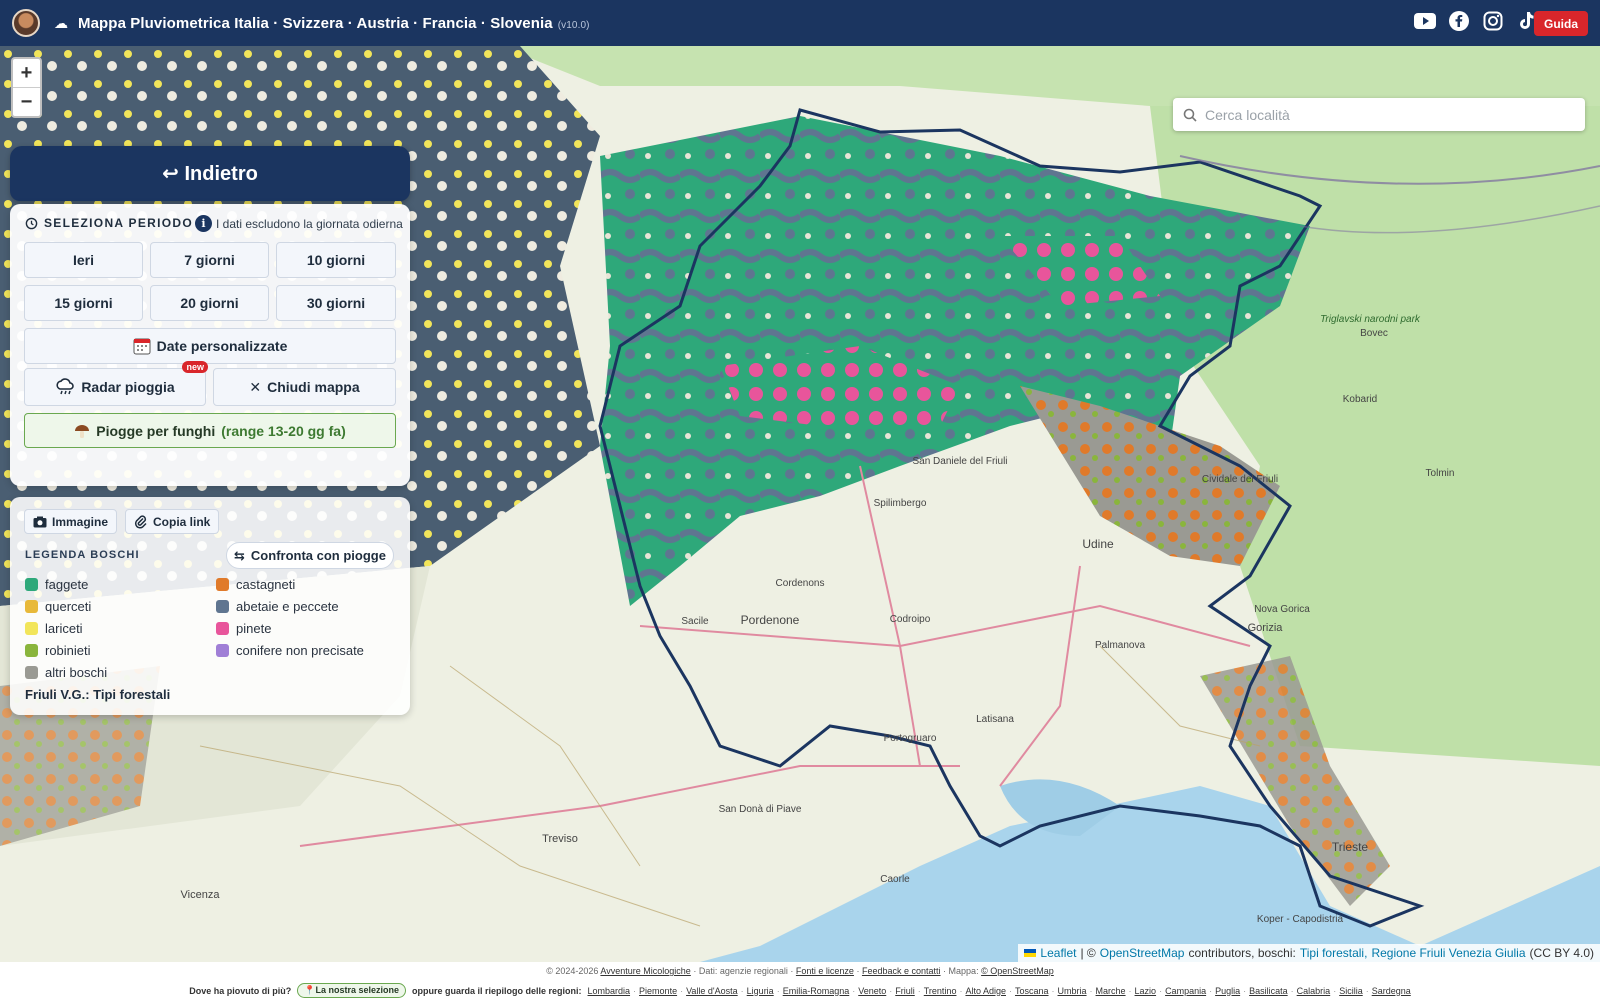 This screenshot has height=1000, width=1600. I want to click on question-text: Dove ha piovuto di più?, so click(240, 990).